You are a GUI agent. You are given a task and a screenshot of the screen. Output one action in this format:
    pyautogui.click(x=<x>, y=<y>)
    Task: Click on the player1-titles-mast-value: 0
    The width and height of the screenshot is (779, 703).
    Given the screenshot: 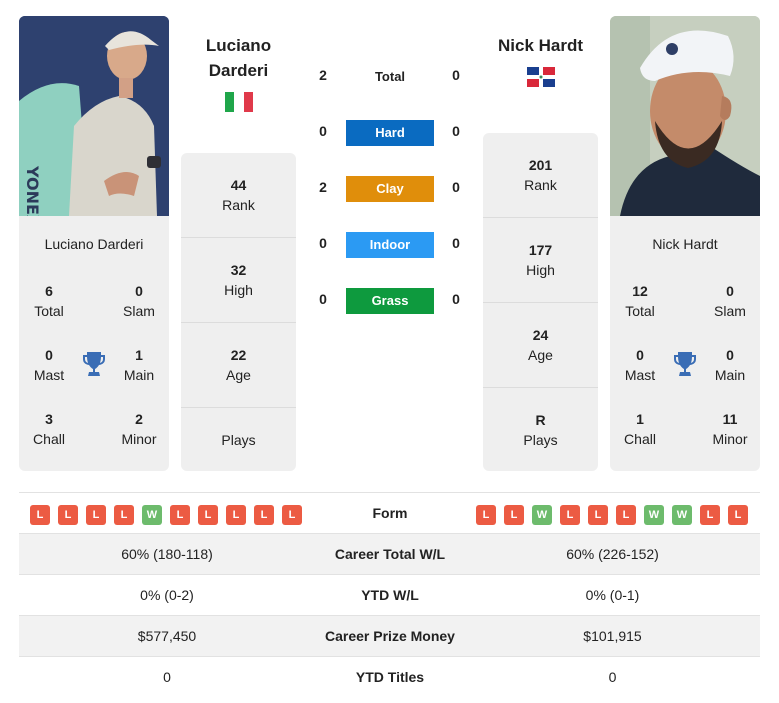 What is the action you would take?
    pyautogui.click(x=49, y=355)
    